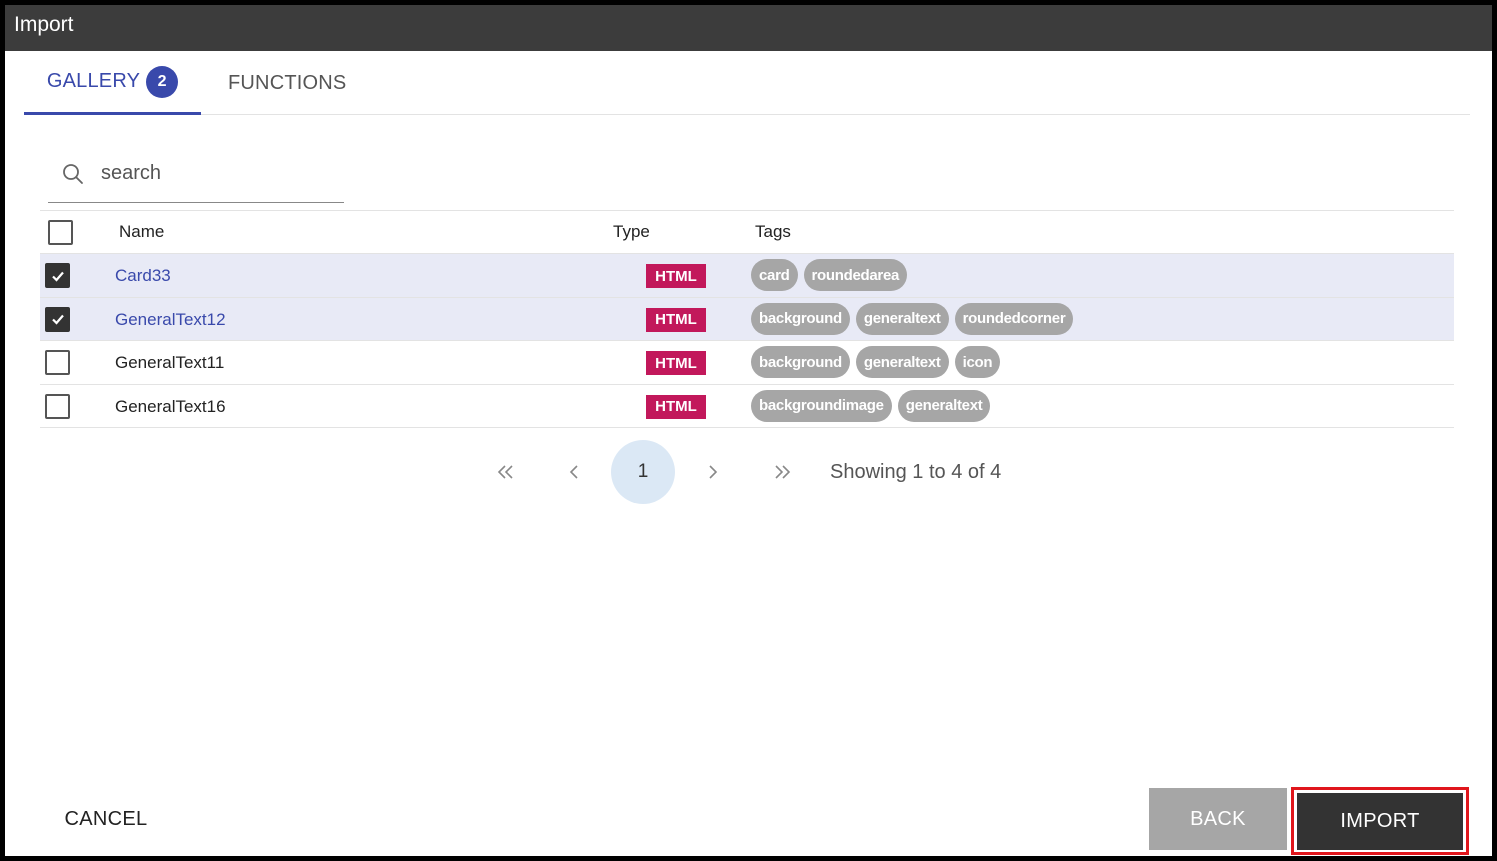 The image size is (1497, 861). I want to click on tag-chip: icon, so click(977, 362).